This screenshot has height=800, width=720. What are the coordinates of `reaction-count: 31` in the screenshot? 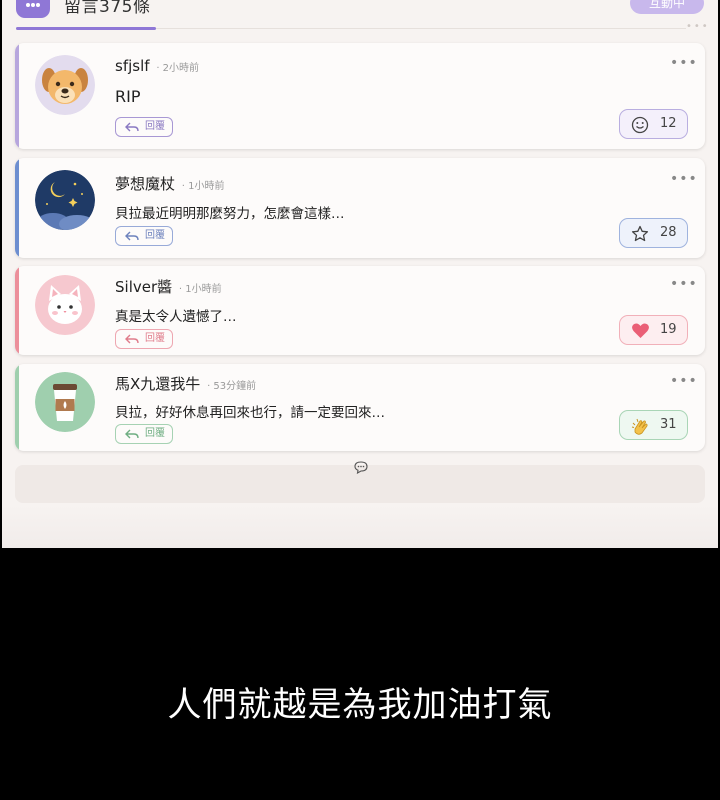 It's located at (668, 424).